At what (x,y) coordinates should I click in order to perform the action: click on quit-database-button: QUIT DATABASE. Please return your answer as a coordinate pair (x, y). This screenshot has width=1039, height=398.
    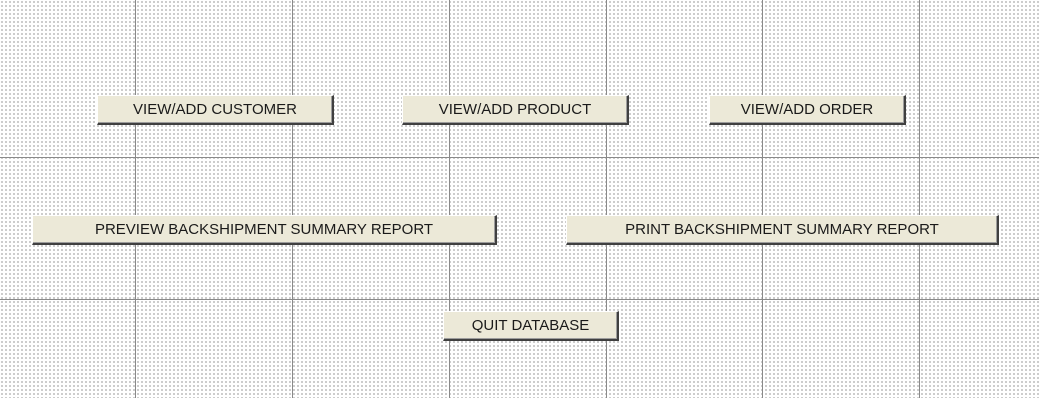
    Looking at the image, I should click on (531, 326).